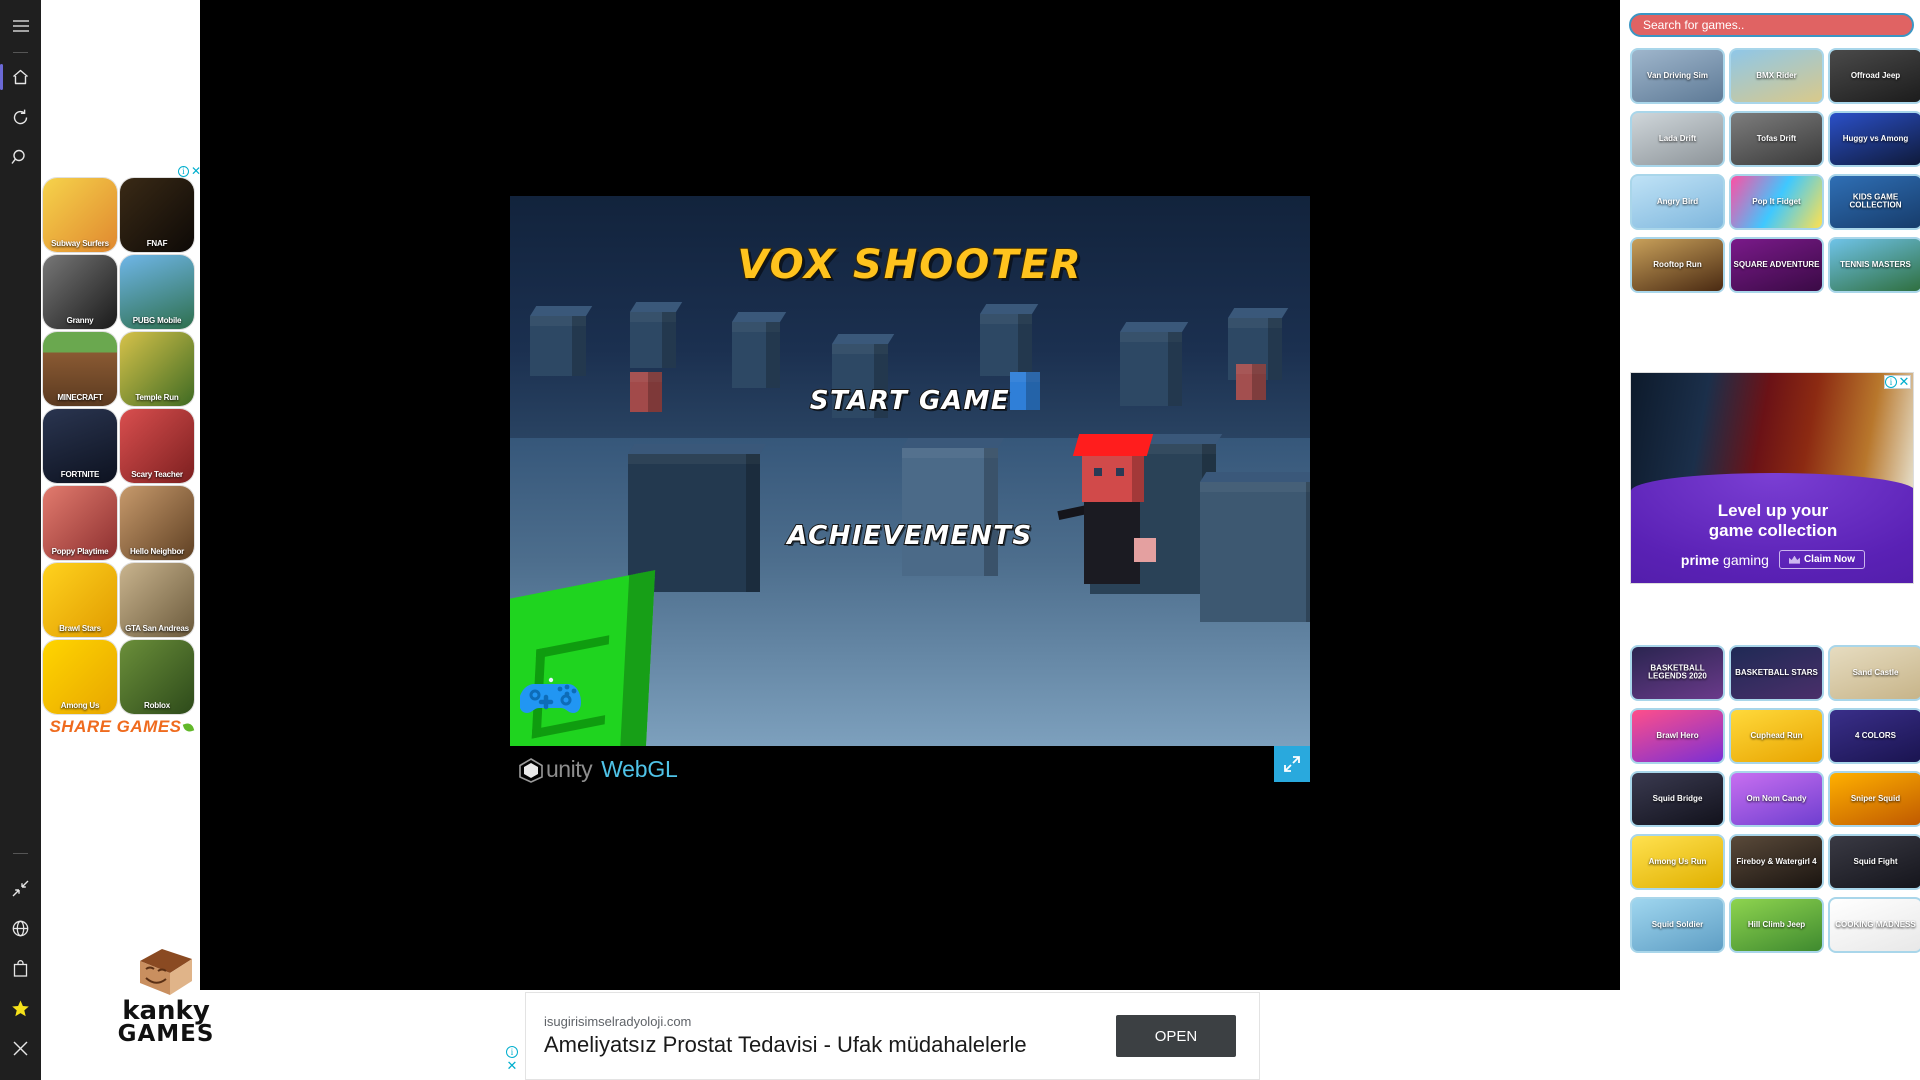 This screenshot has height=1080, width=1920. I want to click on left-ad-tile: MINECRAFT, so click(80, 369).